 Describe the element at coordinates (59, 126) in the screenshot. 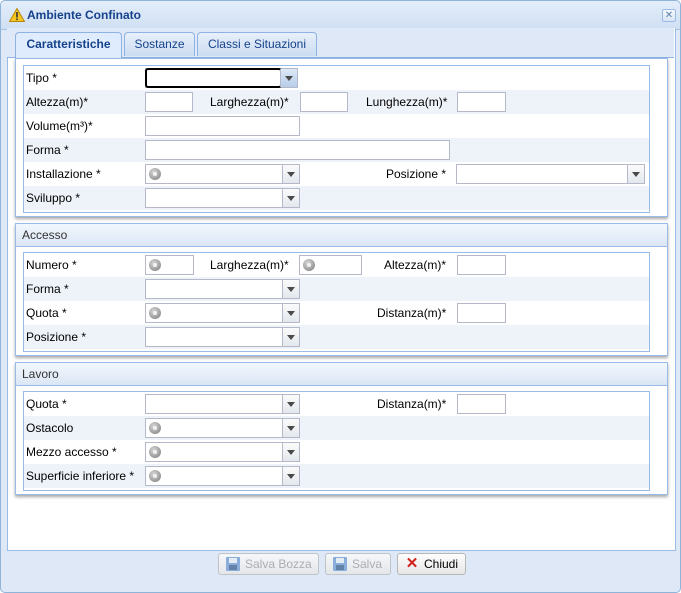

I see `volume-label: Volume(m³)*` at that location.